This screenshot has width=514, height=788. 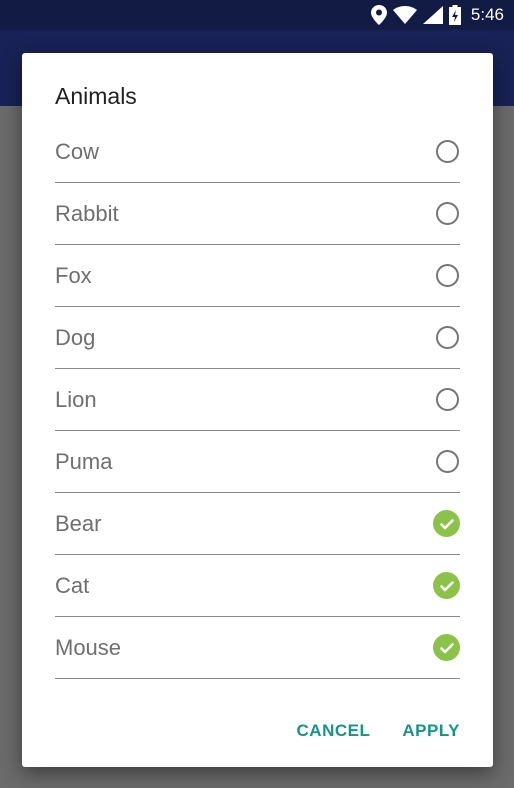 What do you see at coordinates (432, 15) in the screenshot?
I see `signal-icon` at bounding box center [432, 15].